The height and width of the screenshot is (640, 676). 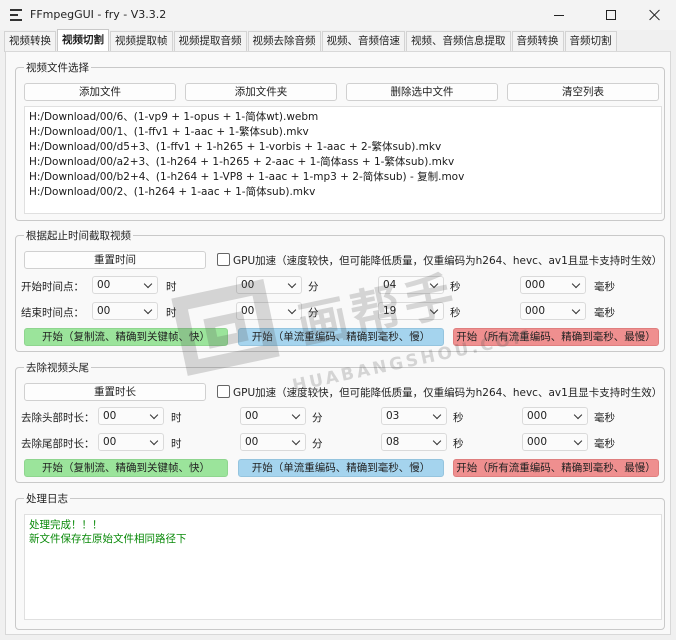 I want to click on tab-speed: 视频、音频倍速, so click(x=363, y=41).